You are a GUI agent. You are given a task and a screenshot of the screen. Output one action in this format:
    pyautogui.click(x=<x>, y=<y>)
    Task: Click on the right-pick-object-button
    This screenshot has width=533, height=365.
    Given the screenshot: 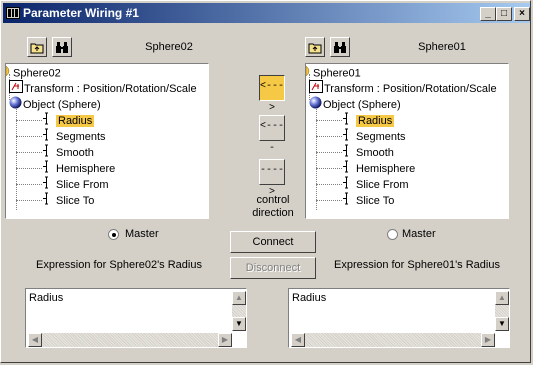 What is the action you would take?
    pyautogui.click(x=340, y=47)
    